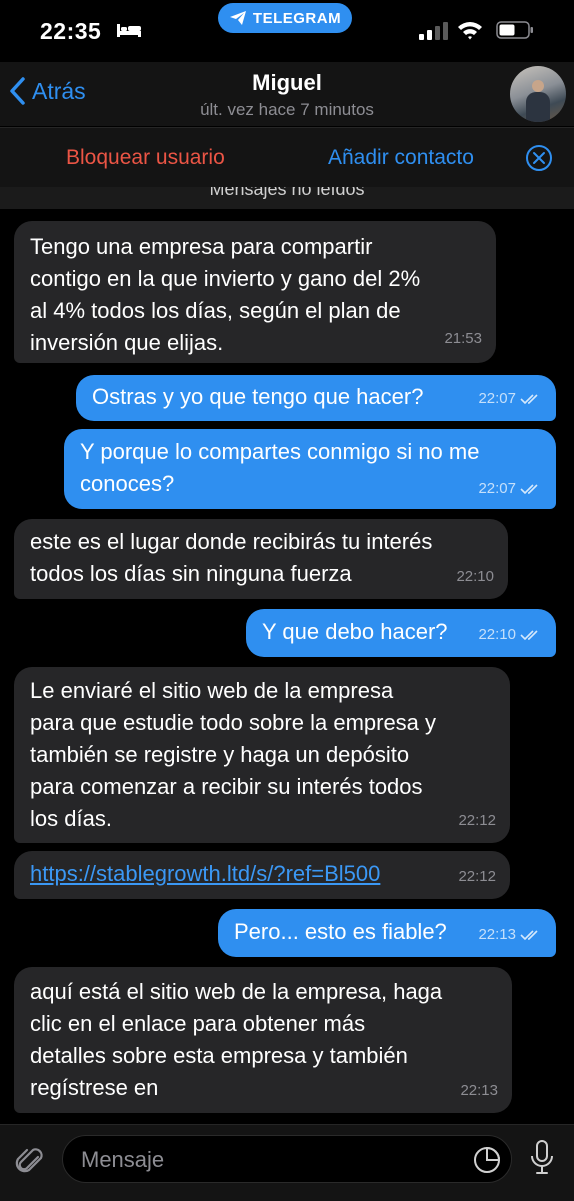 This screenshot has width=574, height=1201. Describe the element at coordinates (271, 1160) in the screenshot. I see `message-input` at that location.